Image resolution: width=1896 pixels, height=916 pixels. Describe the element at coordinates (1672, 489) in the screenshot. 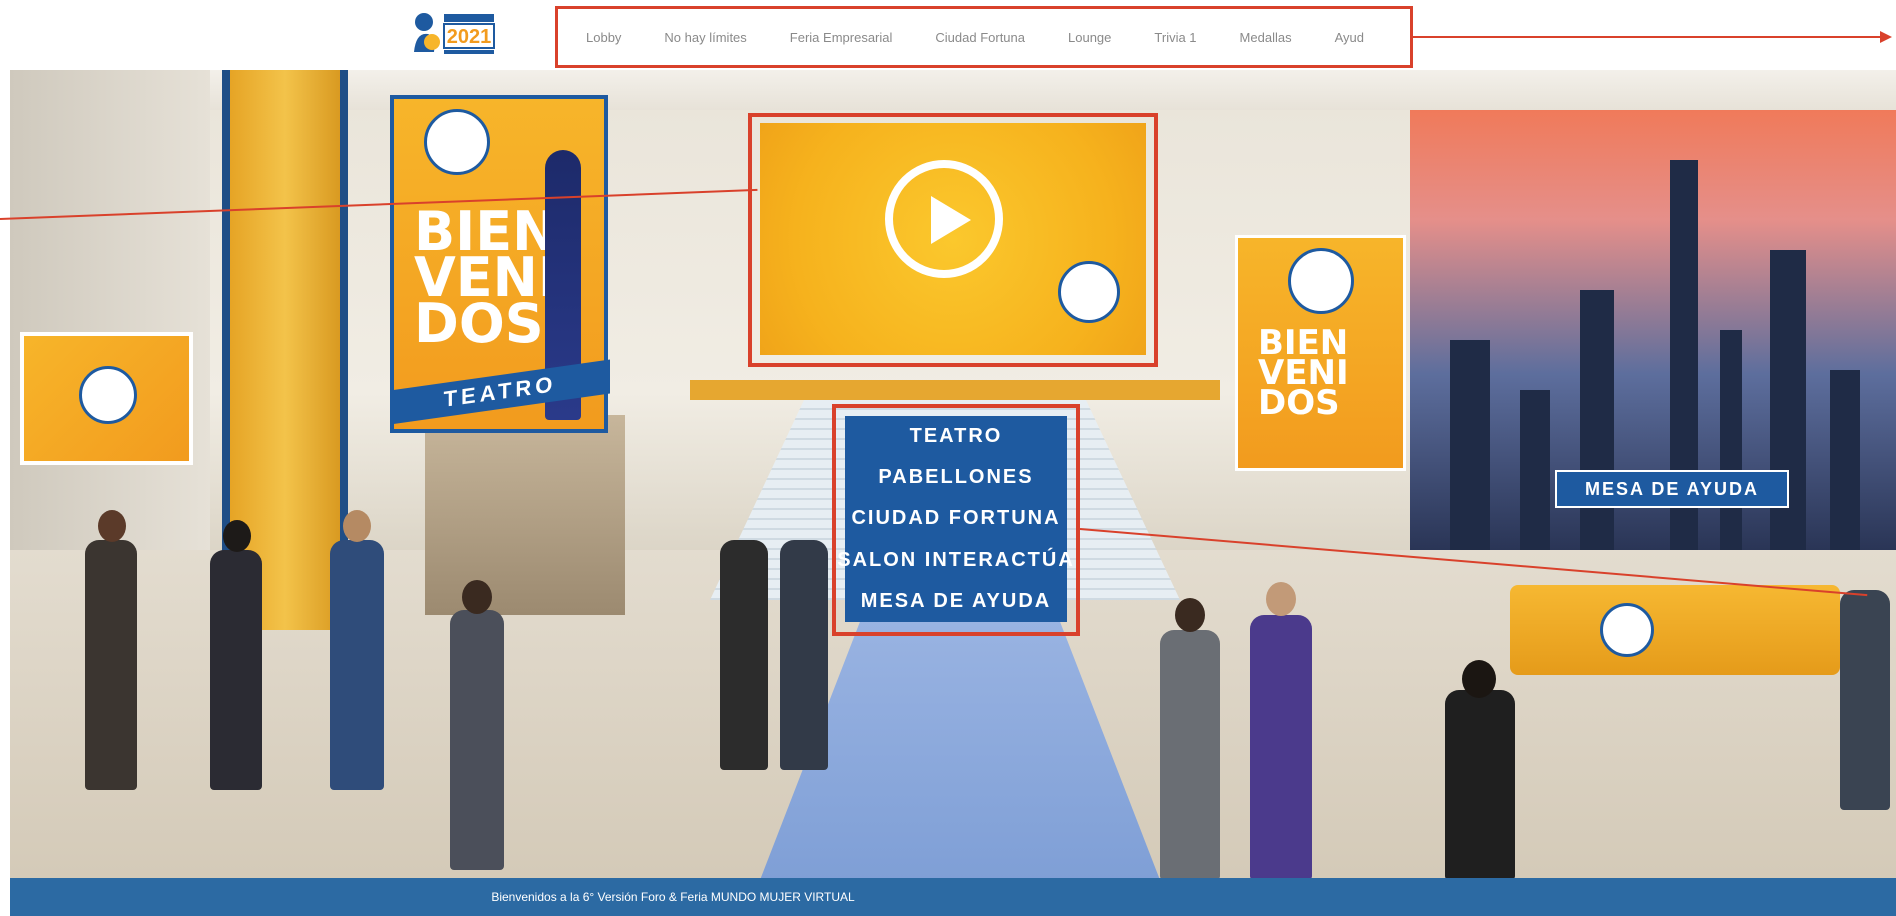

I see `mesa-de-ayuda-sign: MESA DE AYUDA` at that location.